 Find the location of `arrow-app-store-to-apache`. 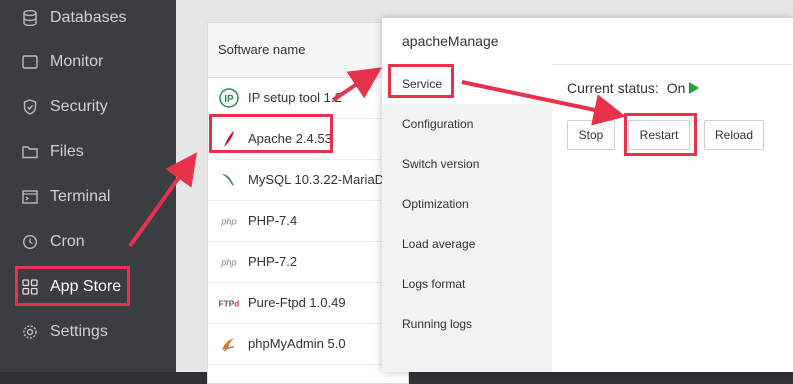

arrow-app-store-to-apache is located at coordinates (162, 200).